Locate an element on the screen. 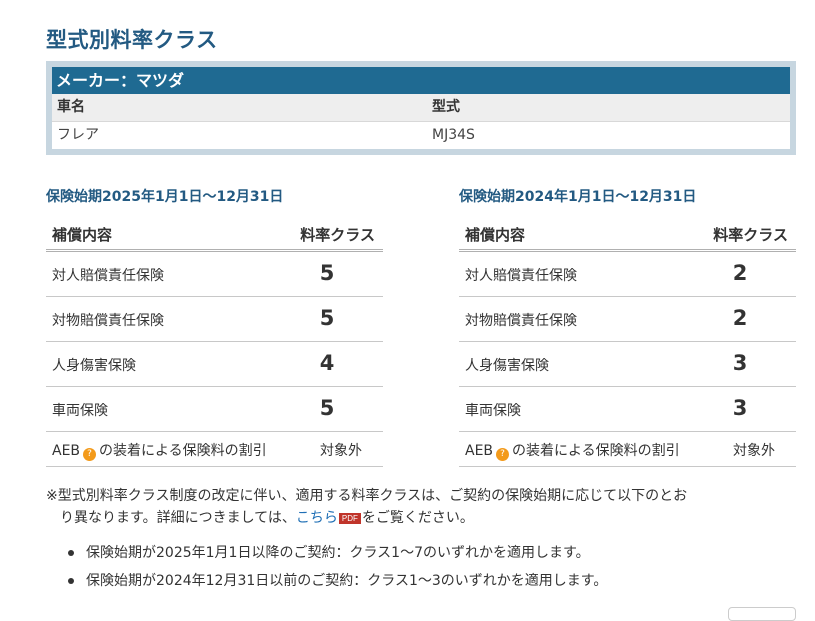 The image size is (815, 621). car-name-value: フレア is located at coordinates (78, 135).